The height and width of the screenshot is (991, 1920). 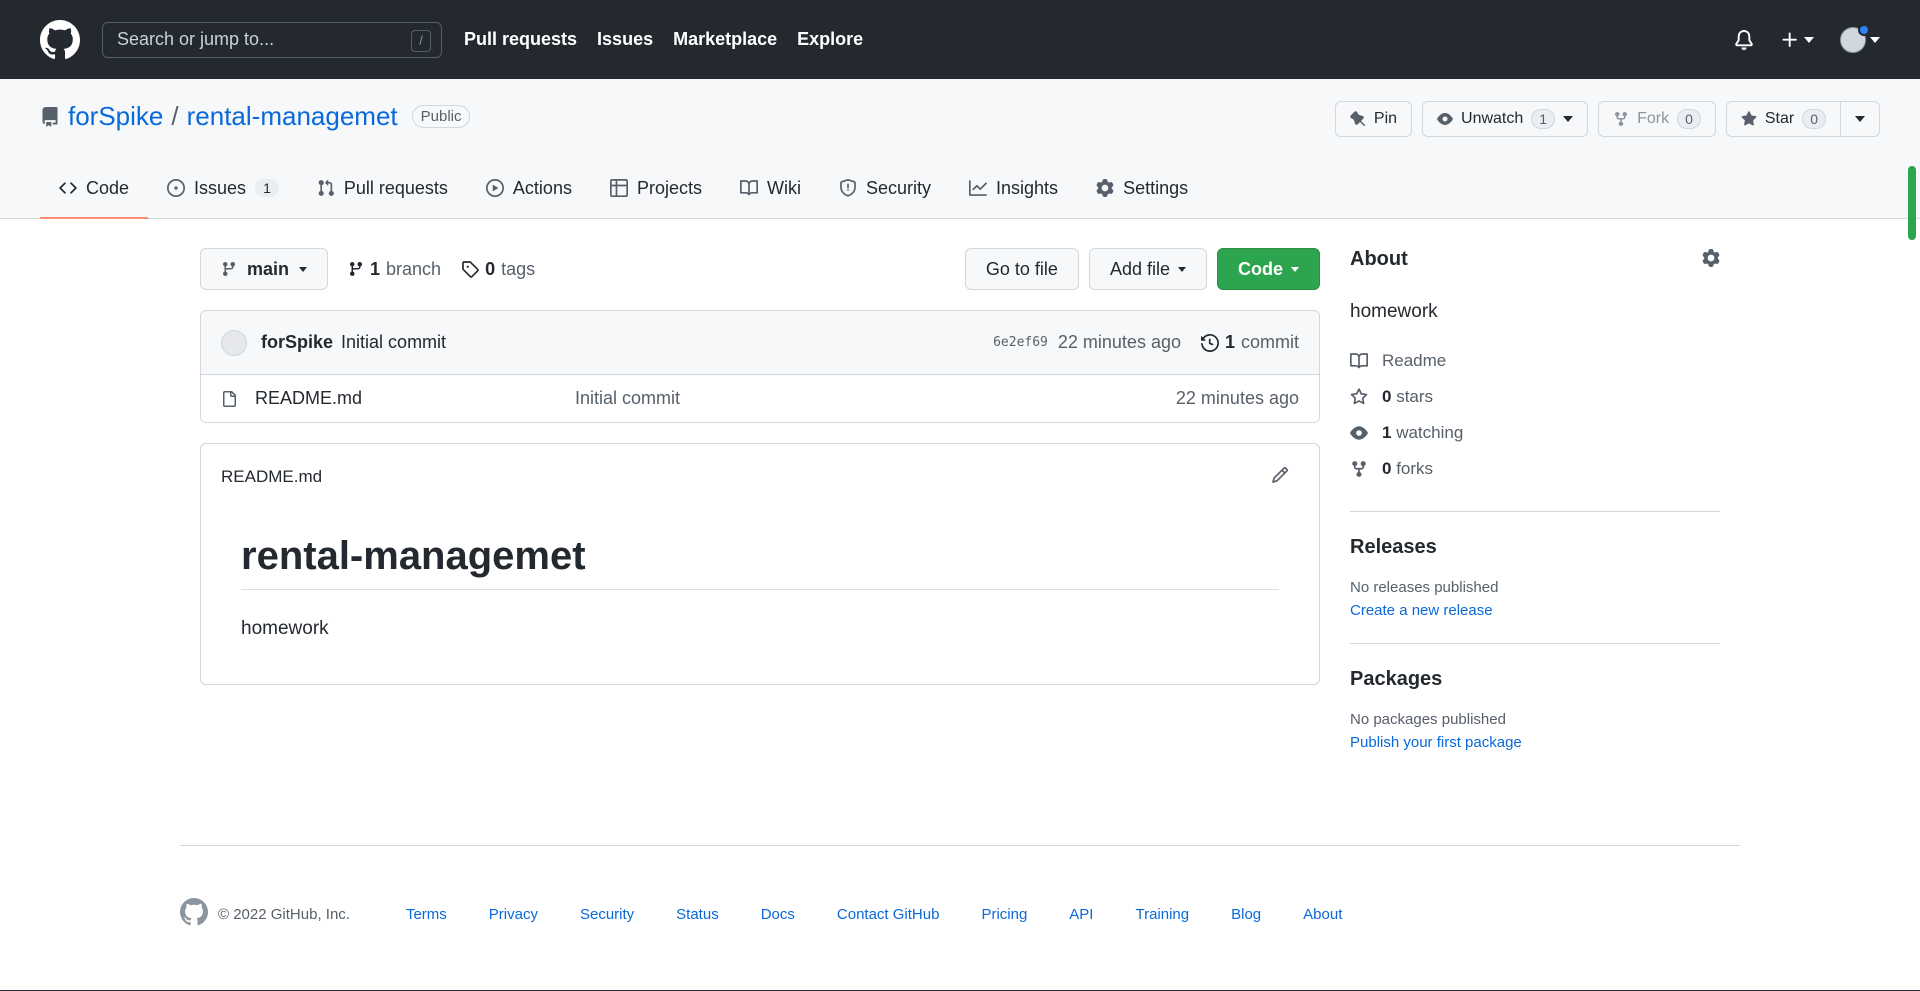 I want to click on tab-actions-label: Actions, so click(x=542, y=187).